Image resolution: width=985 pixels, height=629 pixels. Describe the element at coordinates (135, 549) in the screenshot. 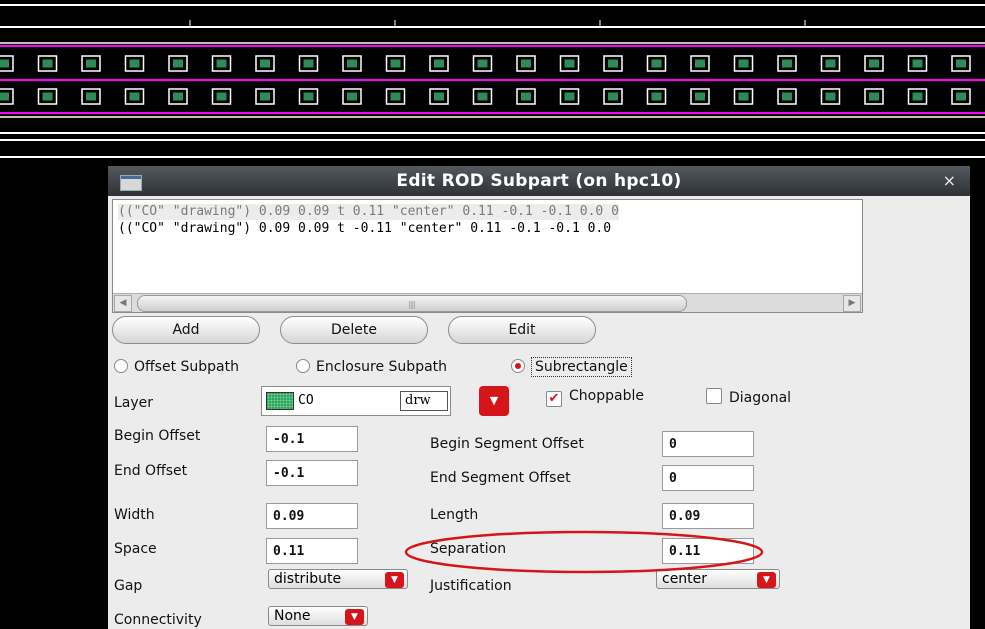

I see `space-label: Space` at that location.